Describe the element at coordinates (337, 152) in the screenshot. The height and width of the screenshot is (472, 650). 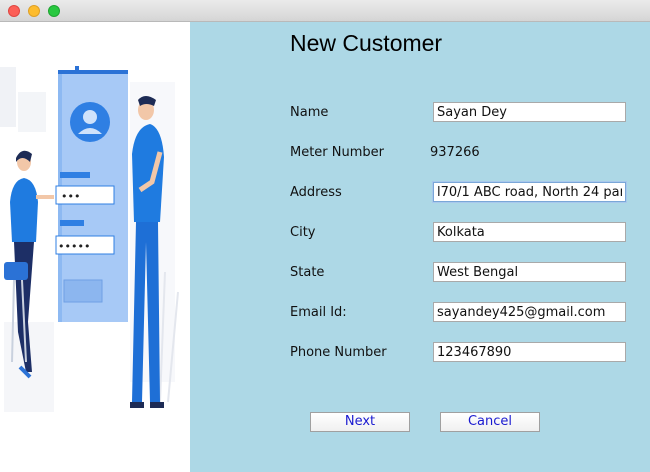
I see `meter-number-label: Meter Number` at that location.